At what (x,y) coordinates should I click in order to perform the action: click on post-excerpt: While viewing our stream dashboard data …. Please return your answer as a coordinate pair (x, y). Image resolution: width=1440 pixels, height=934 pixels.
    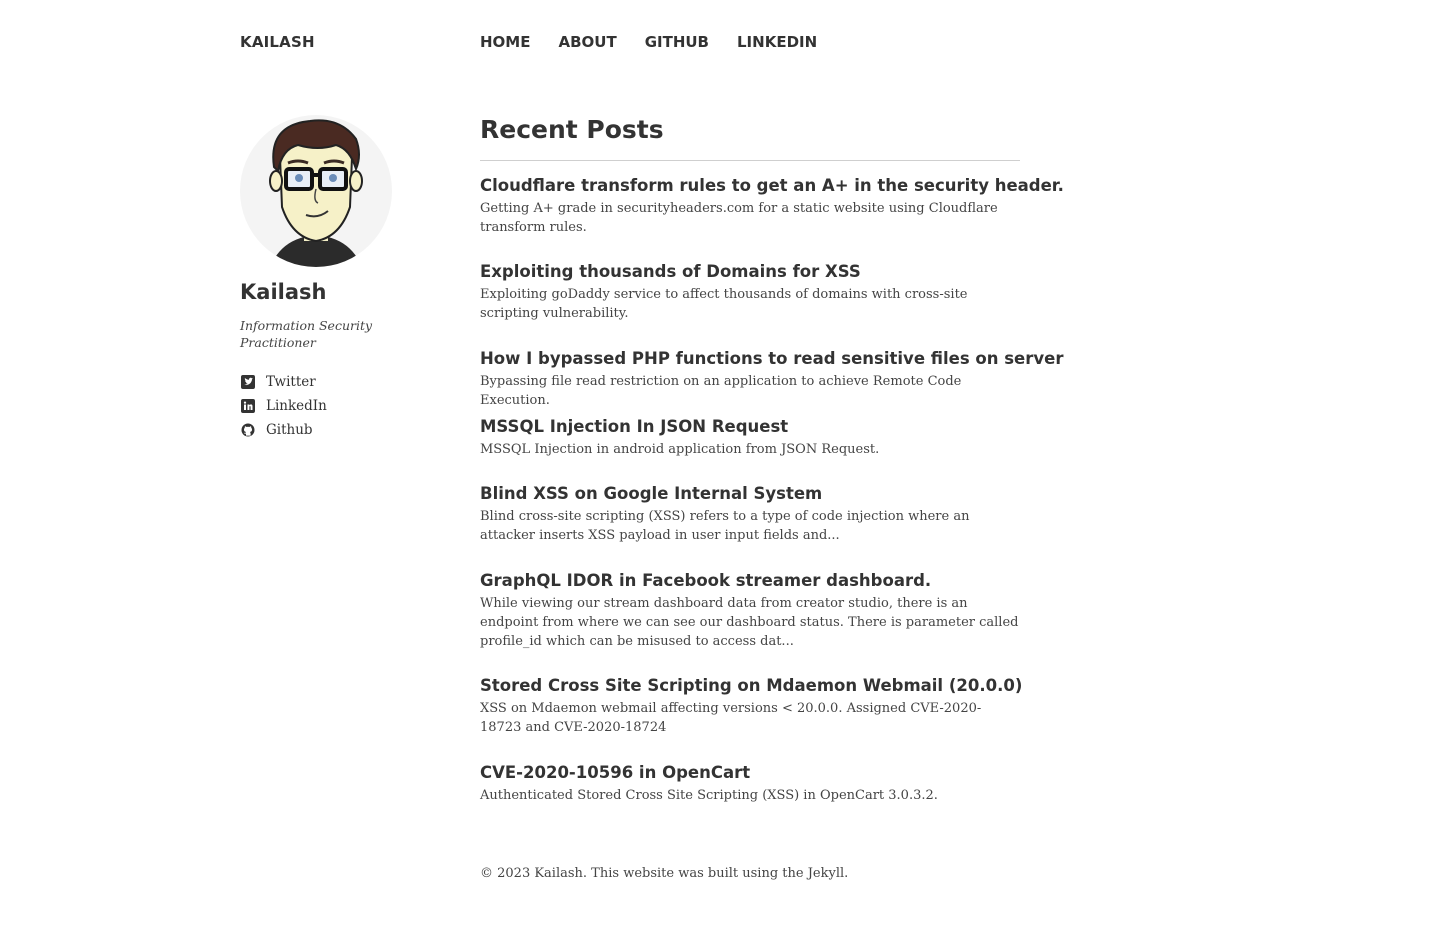
    Looking at the image, I should click on (749, 622).